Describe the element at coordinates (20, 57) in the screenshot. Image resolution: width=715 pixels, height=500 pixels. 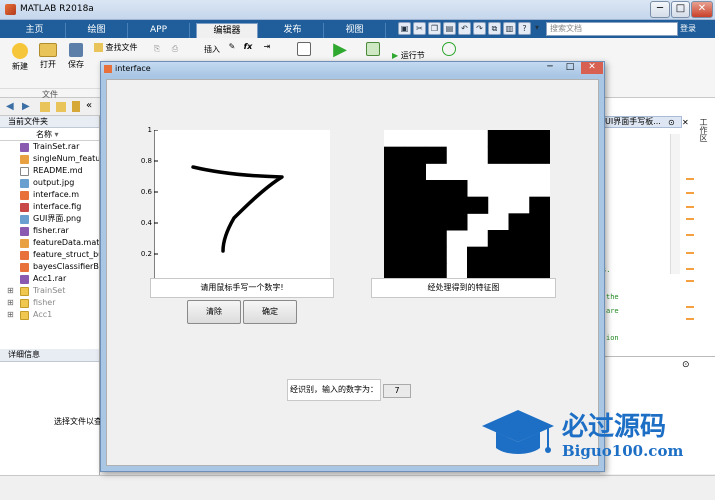
I see `new-button: 新建` at that location.